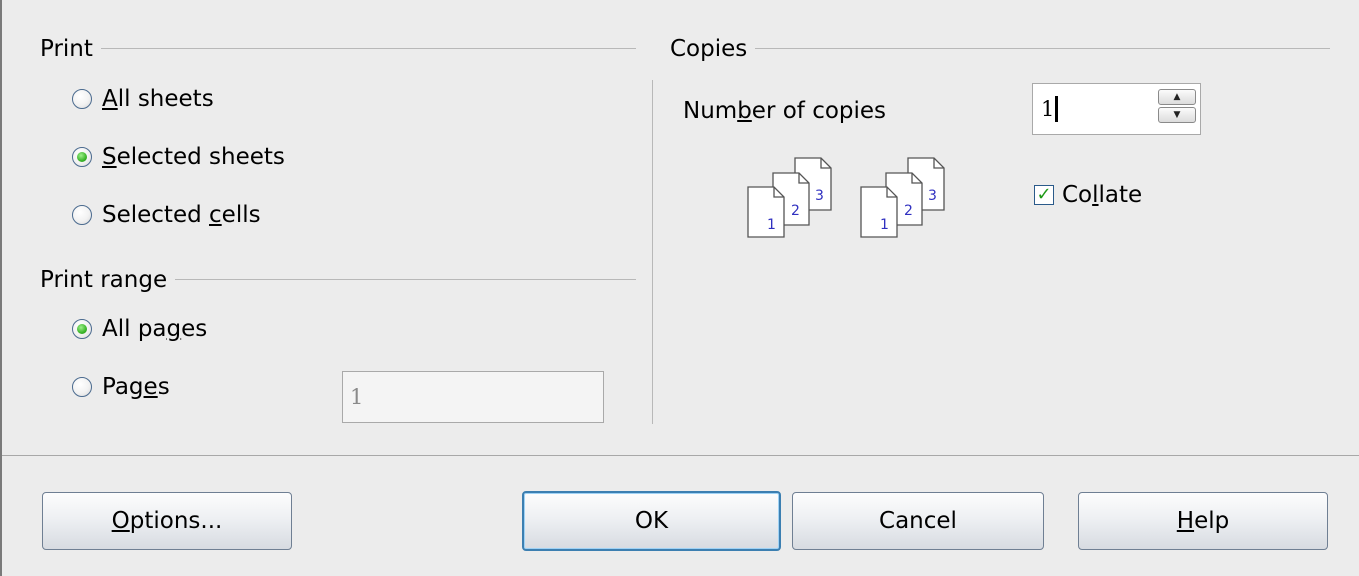  I want to click on radio-all-pages: All pages, so click(139, 329).